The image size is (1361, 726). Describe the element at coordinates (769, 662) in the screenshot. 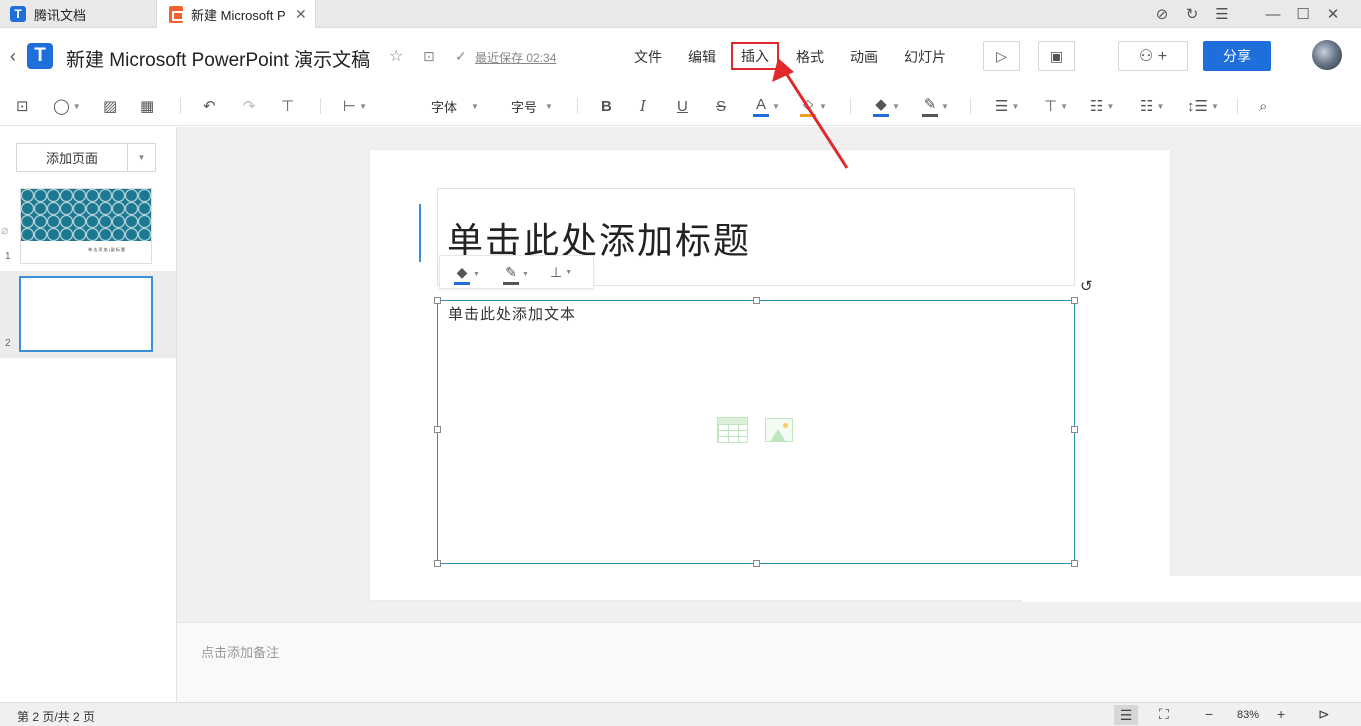

I see `notes-panel: 点击添加备注` at that location.